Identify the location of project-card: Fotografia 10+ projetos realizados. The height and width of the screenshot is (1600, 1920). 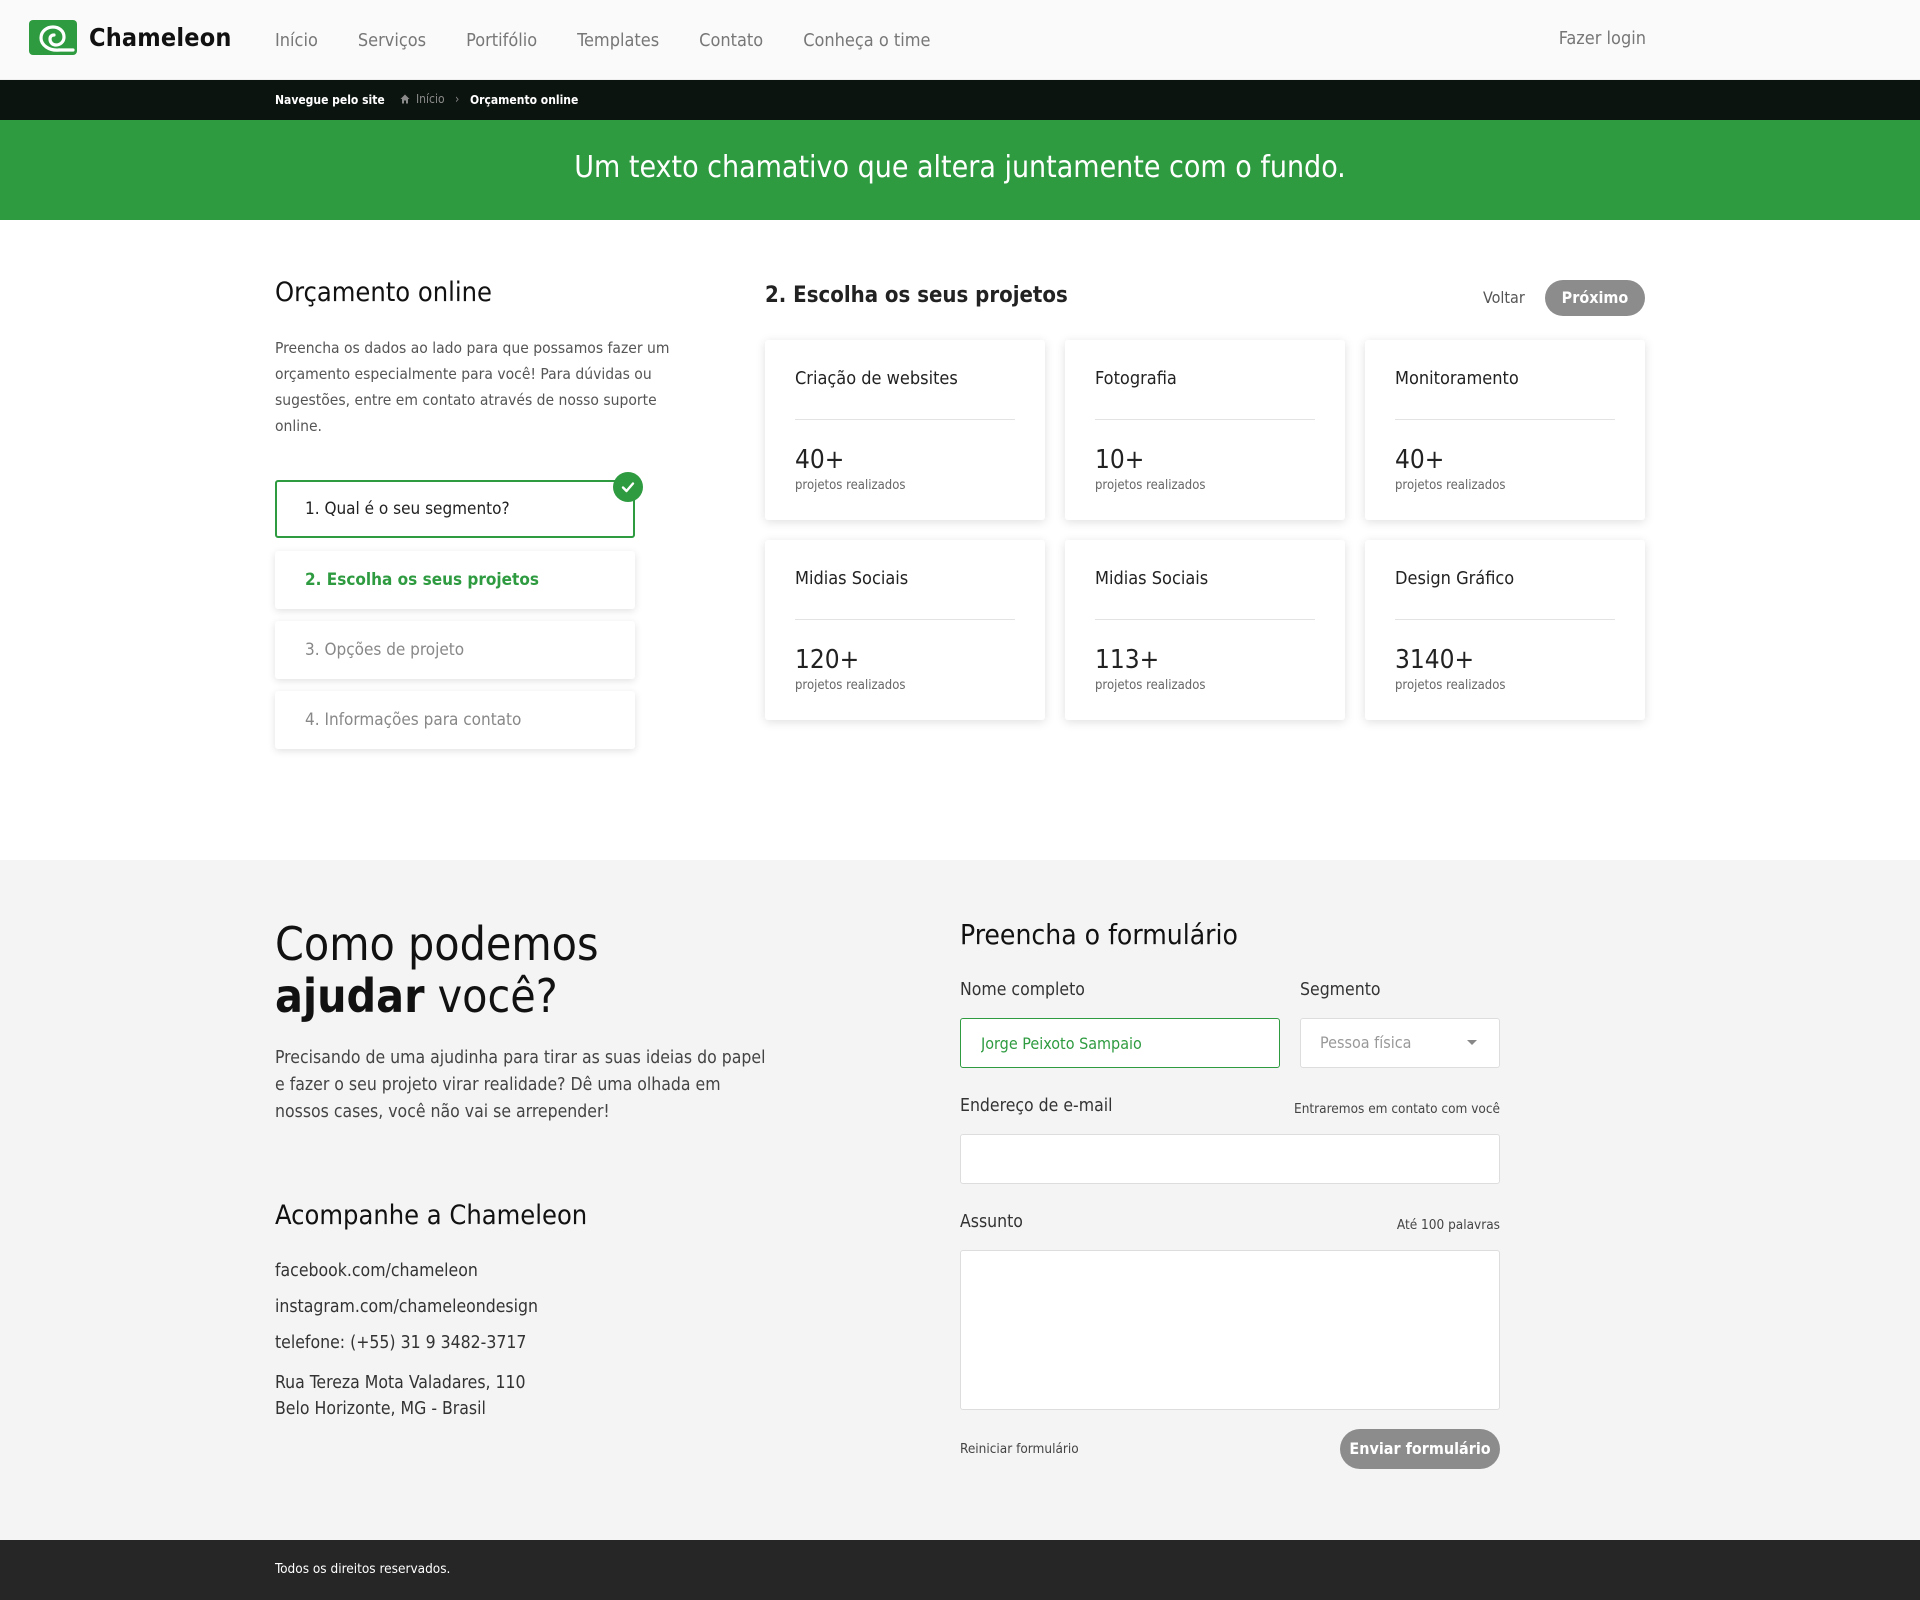
(1205, 430).